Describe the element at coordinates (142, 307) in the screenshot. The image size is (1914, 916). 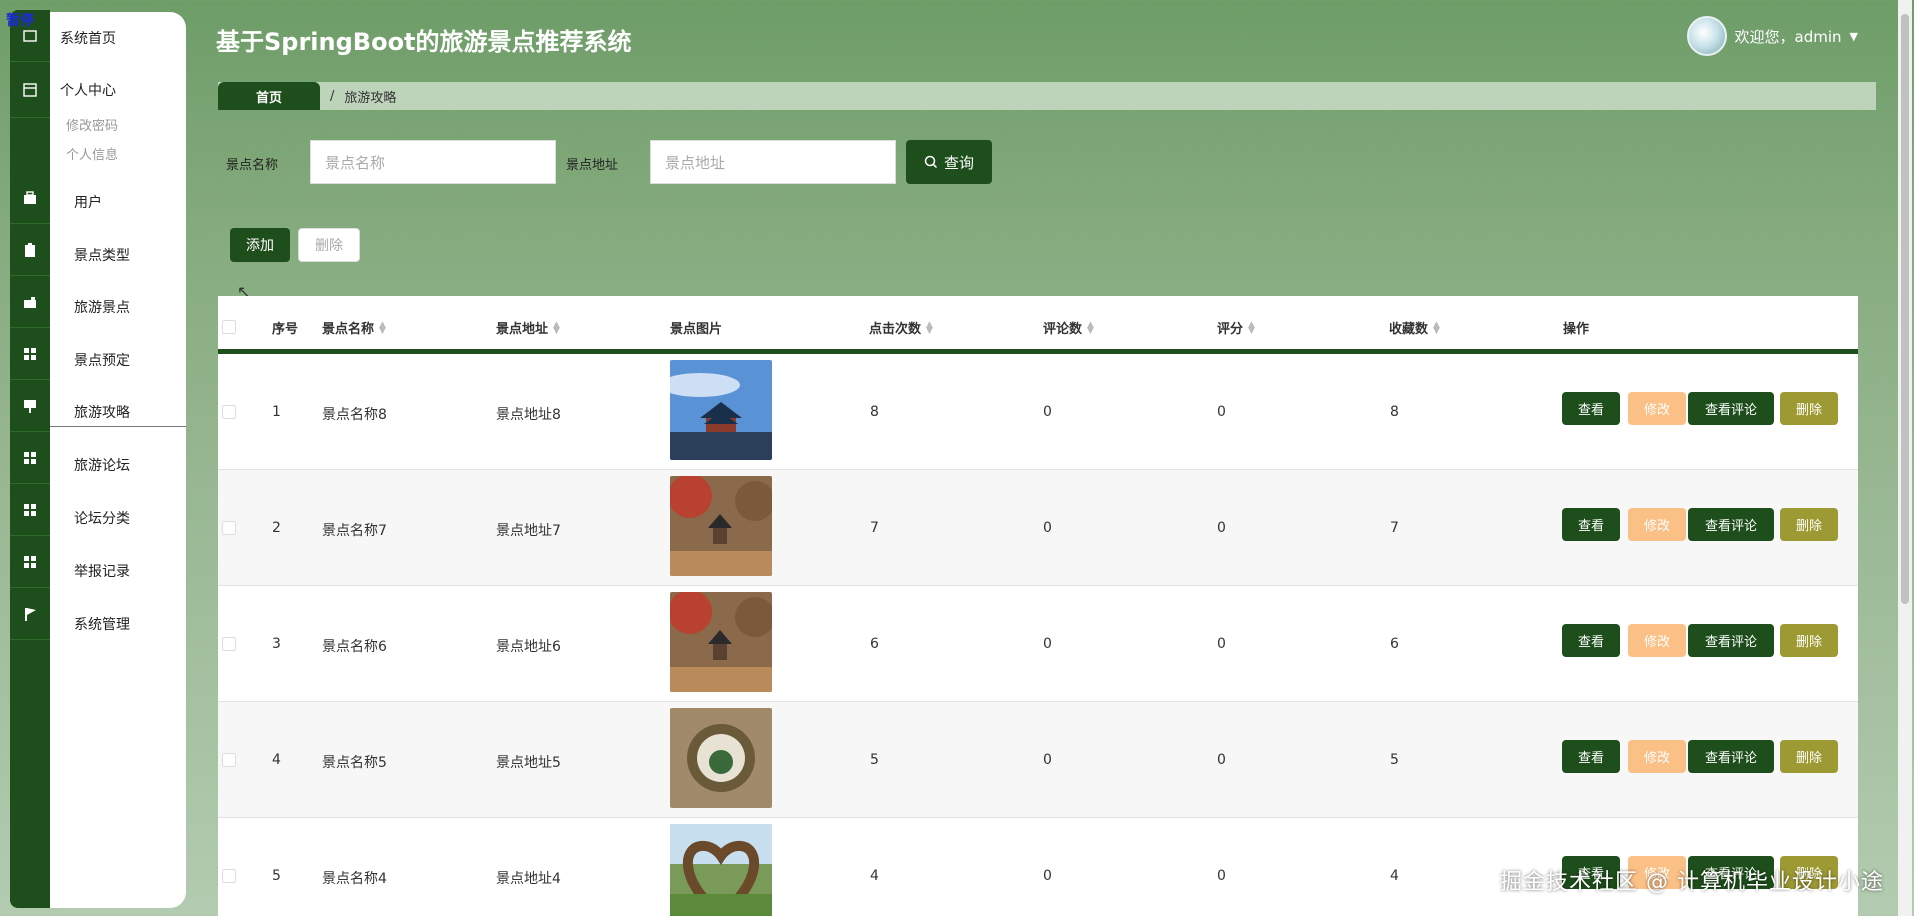
I see `menu-item-spots: 旅游景点` at that location.